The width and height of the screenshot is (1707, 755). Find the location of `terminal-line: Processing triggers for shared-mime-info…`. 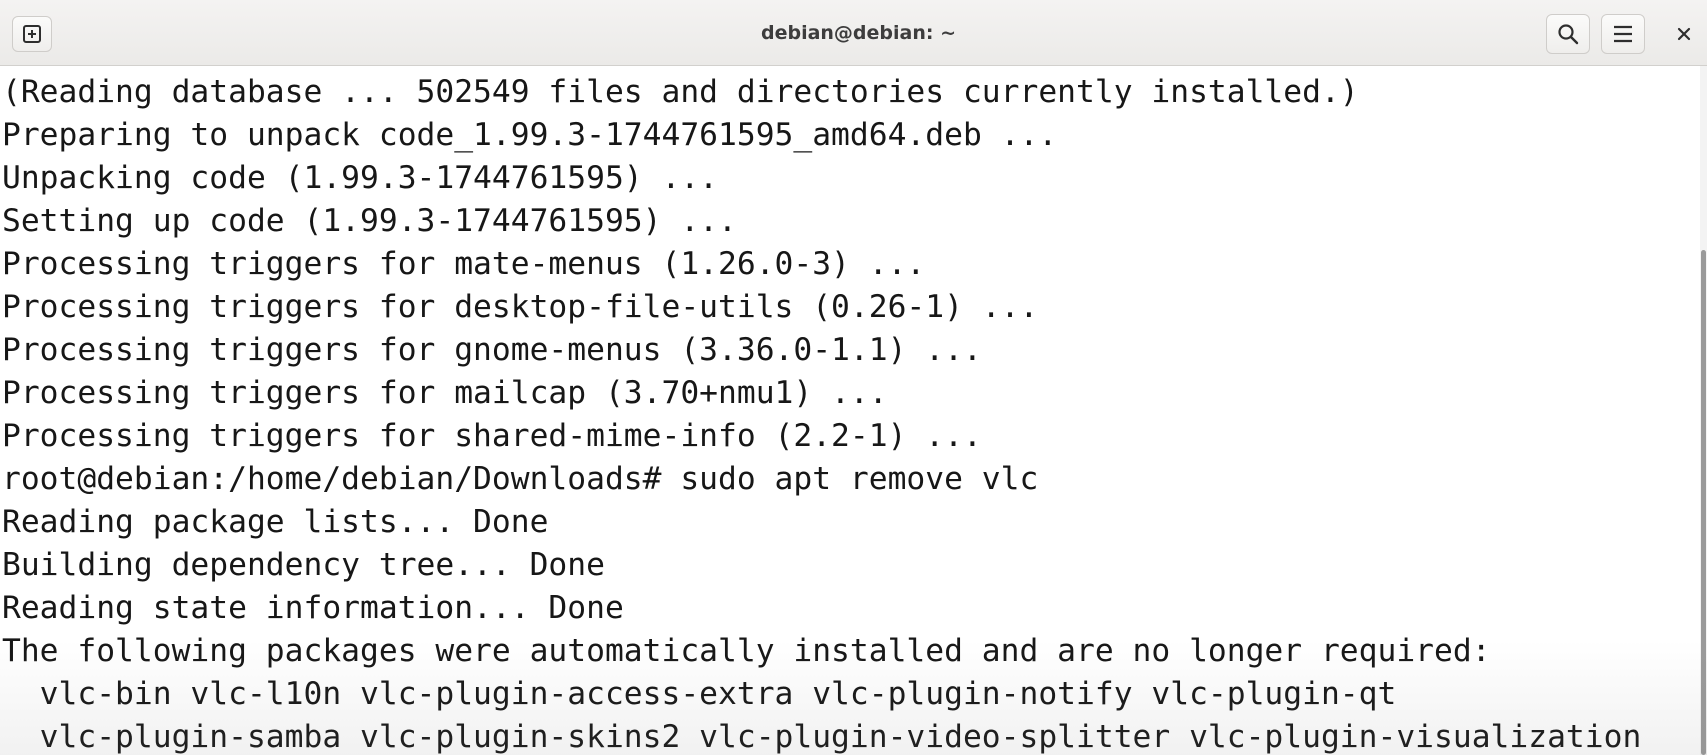

terminal-line: Processing triggers for shared-mime-info… is located at coordinates (492, 436).